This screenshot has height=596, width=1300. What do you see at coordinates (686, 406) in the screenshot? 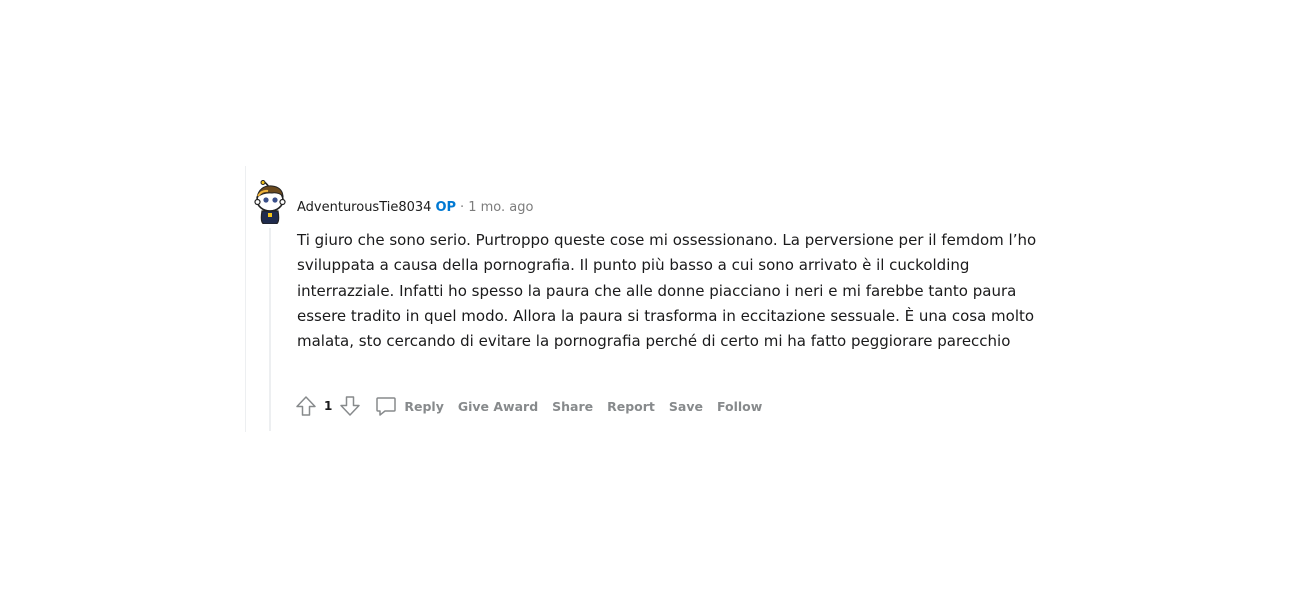
I see `save-button: Save` at bounding box center [686, 406].